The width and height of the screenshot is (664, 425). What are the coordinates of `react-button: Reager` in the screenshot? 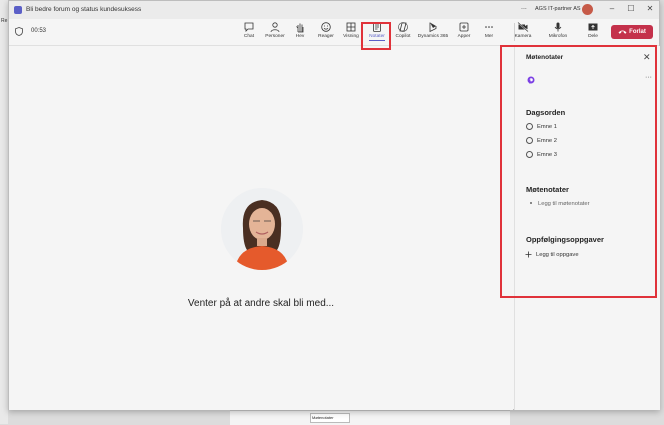 It's located at (326, 30).